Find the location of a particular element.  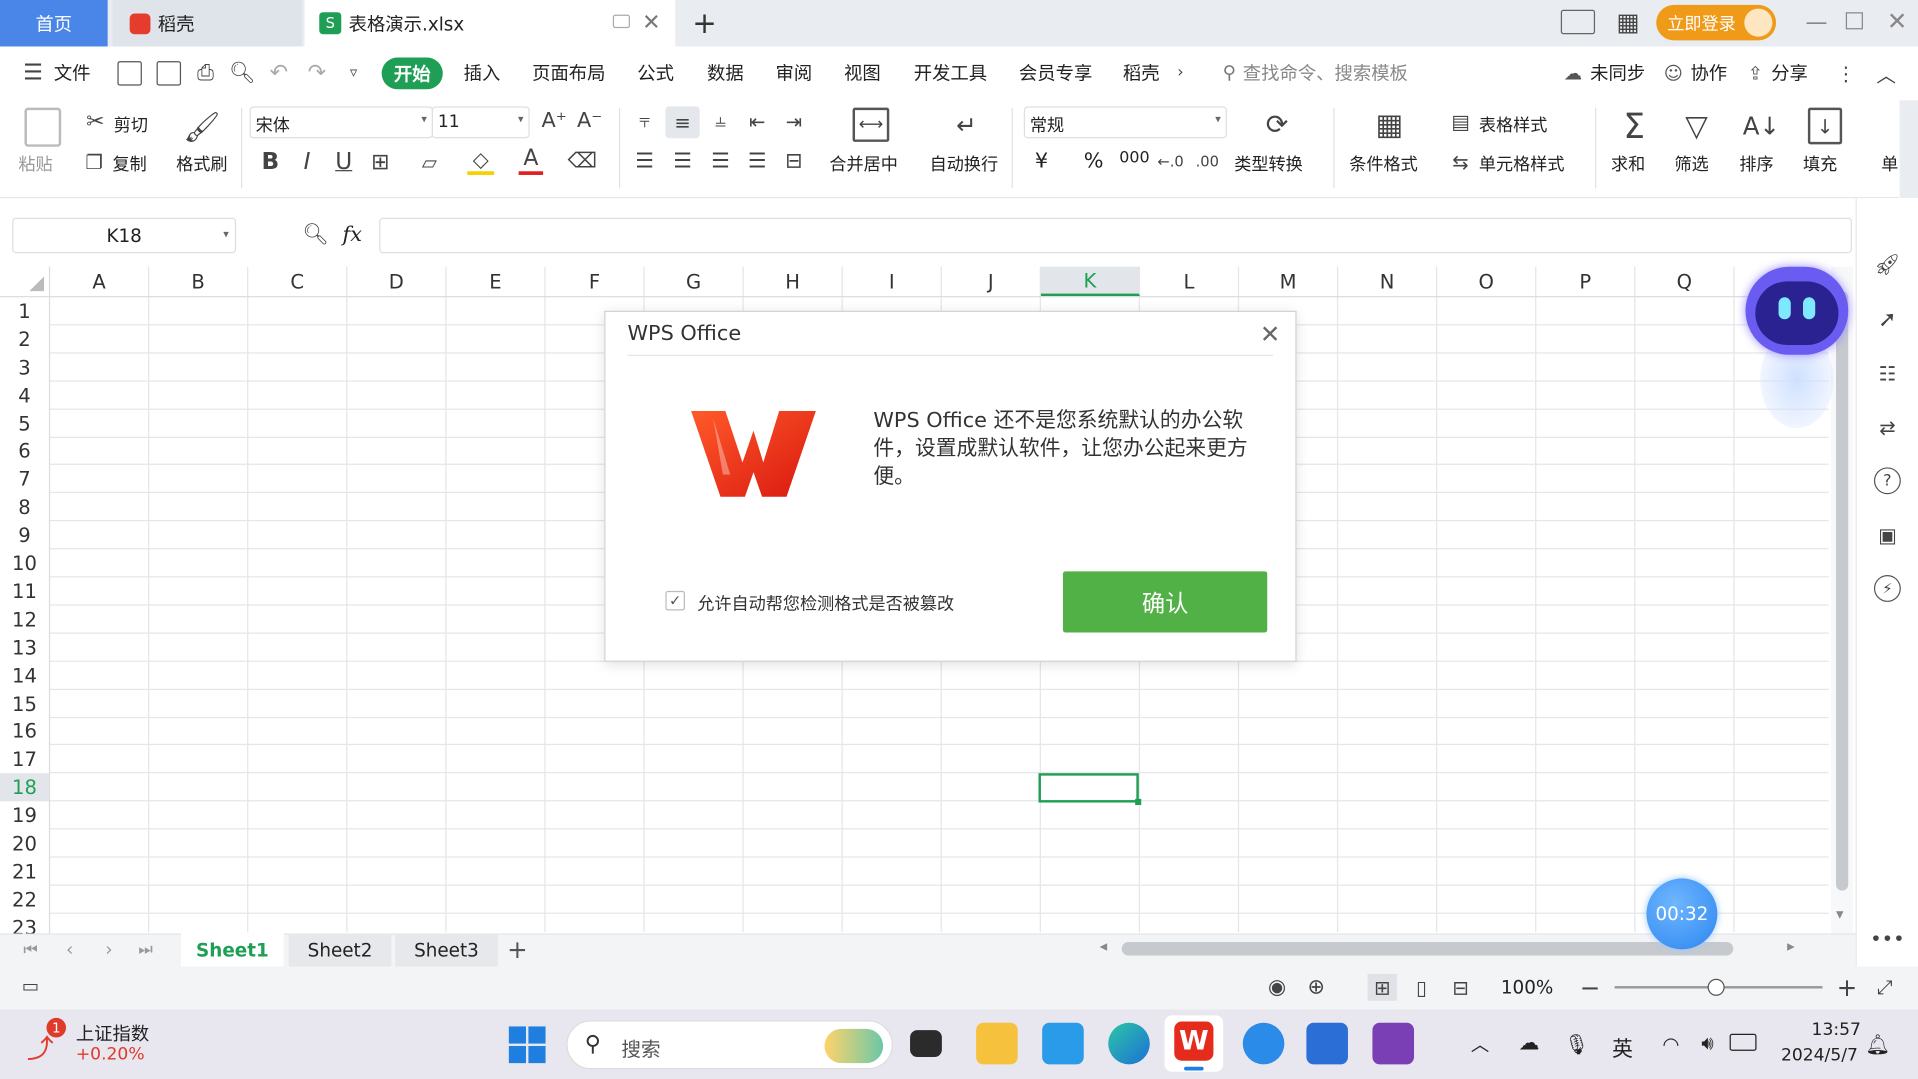

select-all-corner is located at coordinates (24, 281).